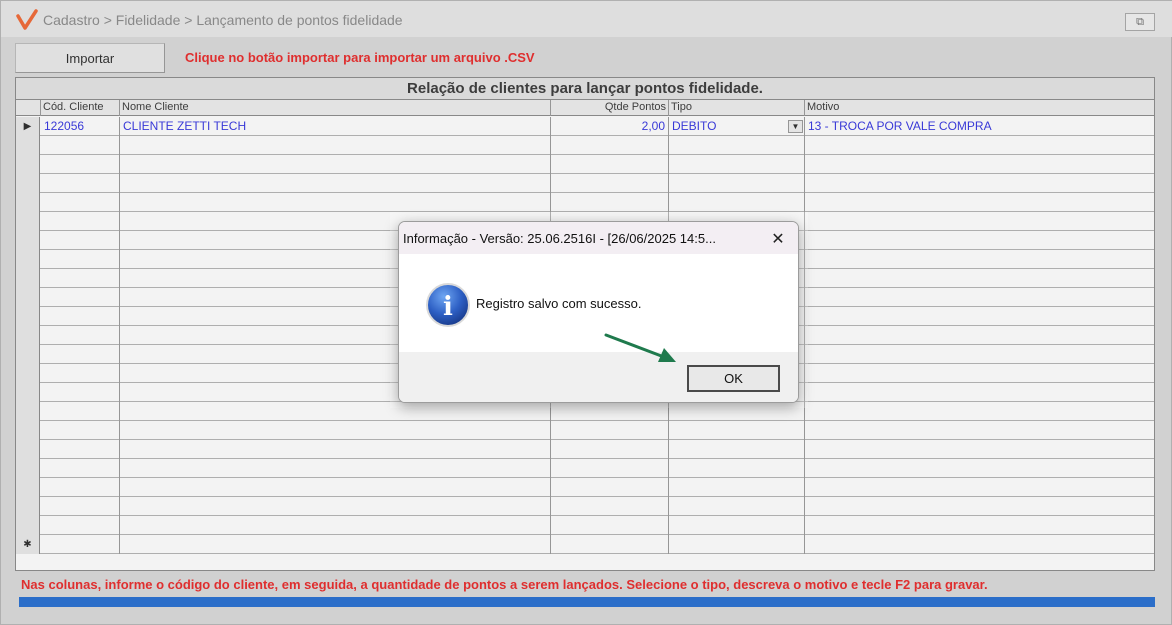 This screenshot has width=1172, height=625. What do you see at coordinates (559, 303) in the screenshot?
I see `dialog-message: Registro salvo com sucesso.` at bounding box center [559, 303].